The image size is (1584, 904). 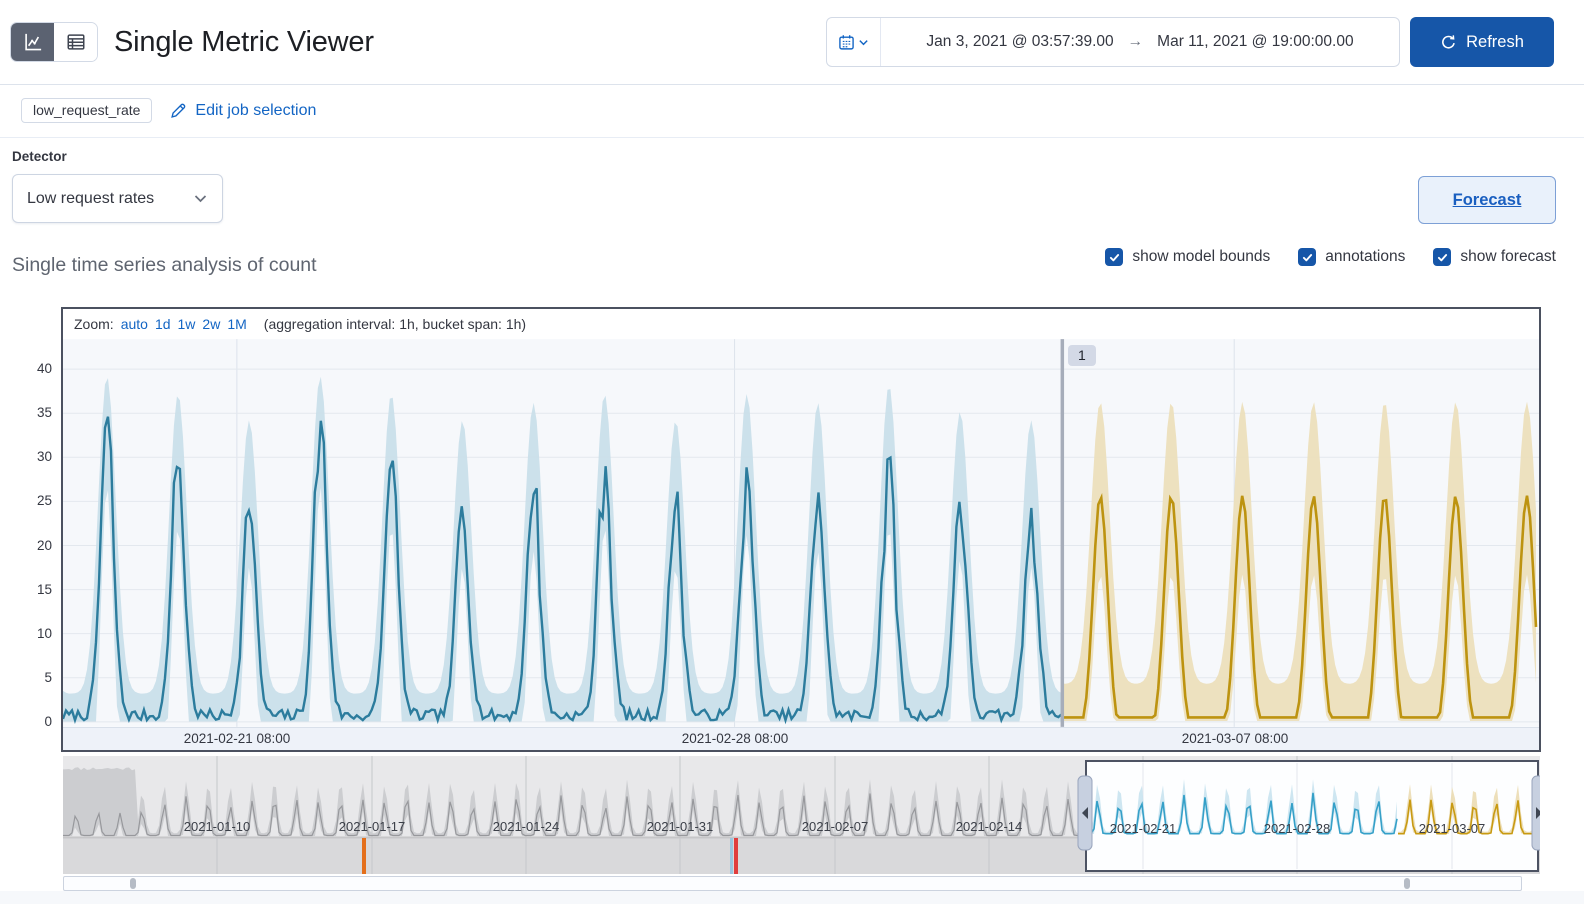 What do you see at coordinates (1407, 883) in the screenshot?
I see `scrollbar-handle-right` at bounding box center [1407, 883].